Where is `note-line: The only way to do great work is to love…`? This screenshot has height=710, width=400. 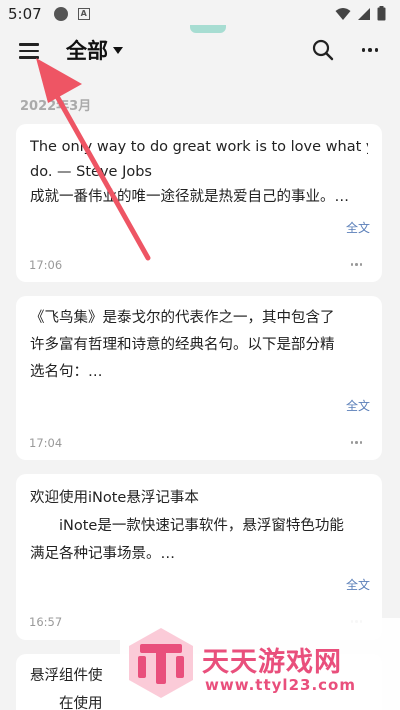 note-line: The only way to do great work is to love… is located at coordinates (199, 147).